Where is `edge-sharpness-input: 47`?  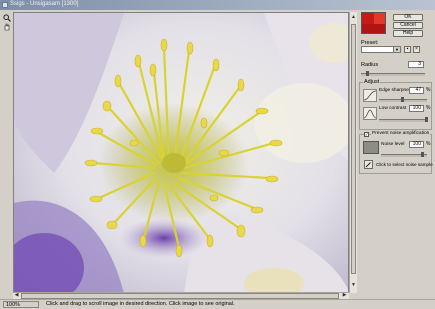 edge-sharpness-input: 47 is located at coordinates (416, 90).